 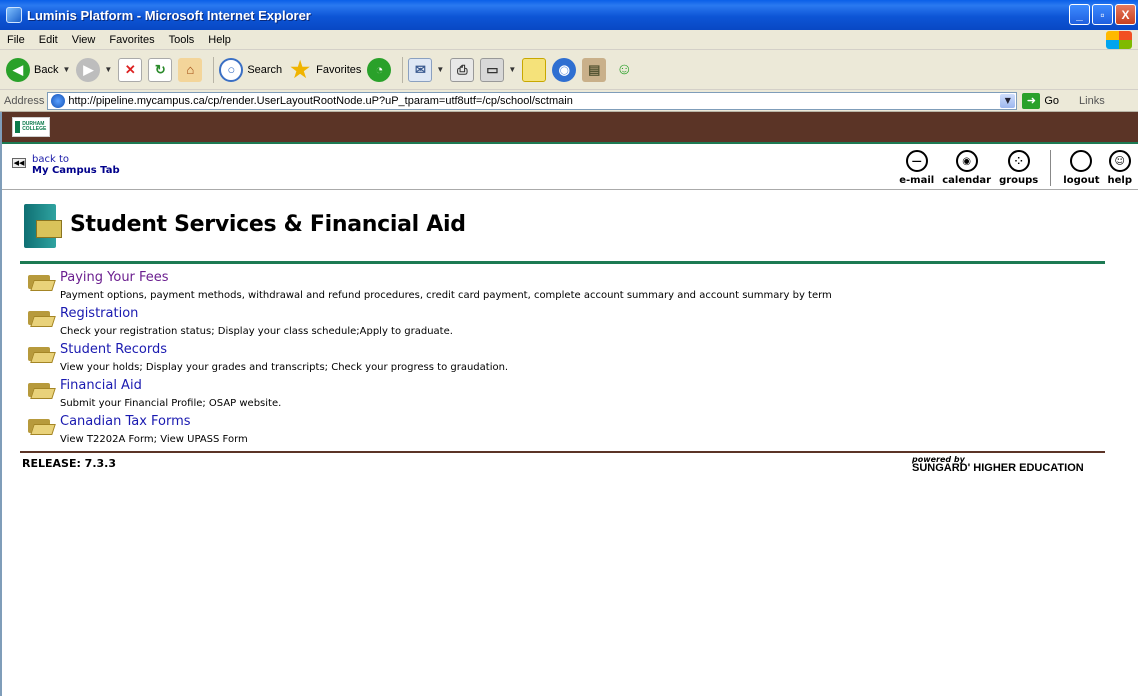 I want to click on people-icon: ☺, so click(x=624, y=69).